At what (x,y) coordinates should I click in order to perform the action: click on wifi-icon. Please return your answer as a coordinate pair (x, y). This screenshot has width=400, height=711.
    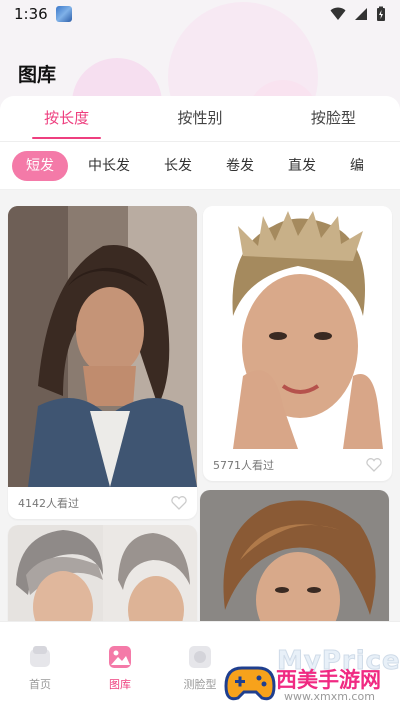
    Looking at the image, I should click on (338, 13).